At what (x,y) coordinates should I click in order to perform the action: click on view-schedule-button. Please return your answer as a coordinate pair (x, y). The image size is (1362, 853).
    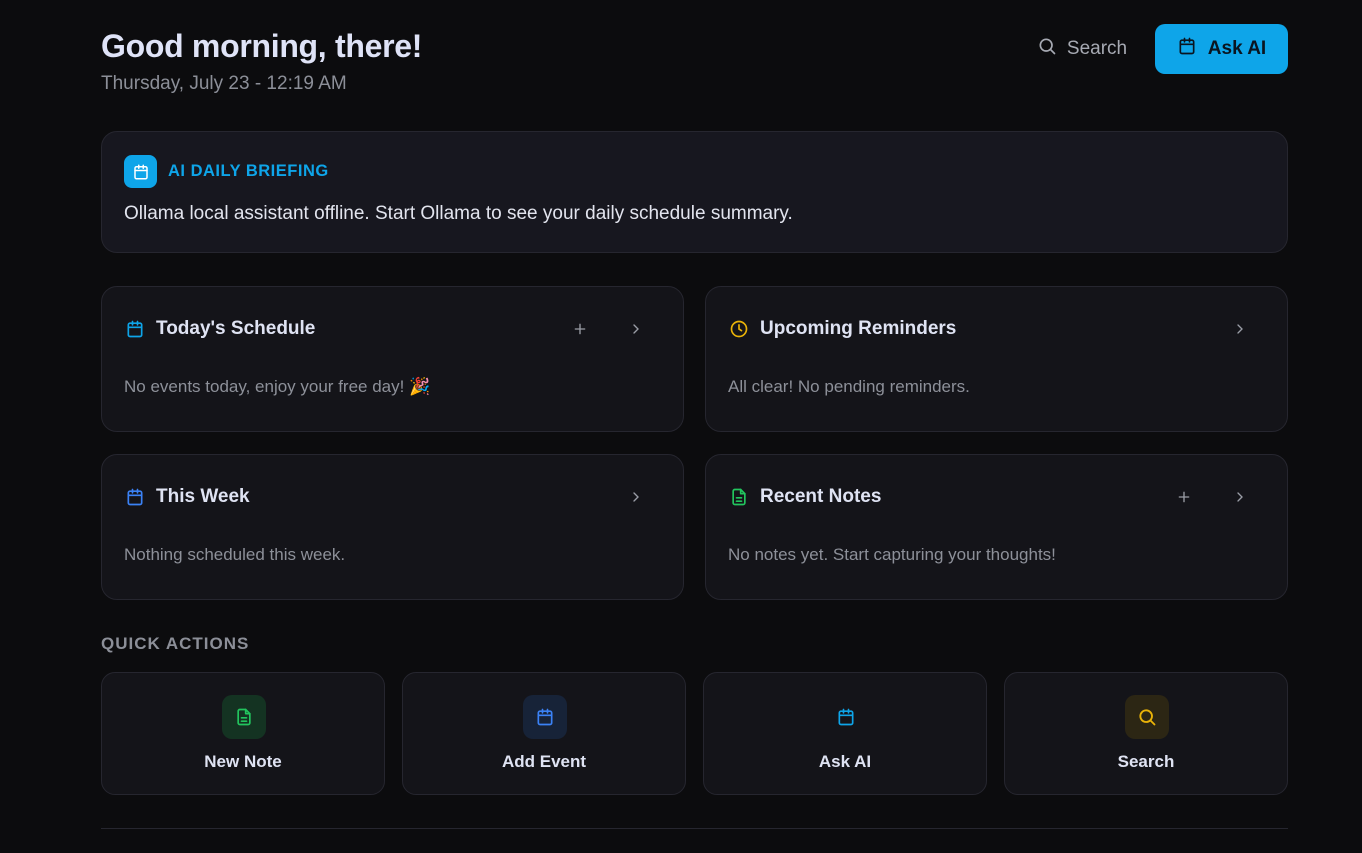
    Looking at the image, I should click on (636, 329).